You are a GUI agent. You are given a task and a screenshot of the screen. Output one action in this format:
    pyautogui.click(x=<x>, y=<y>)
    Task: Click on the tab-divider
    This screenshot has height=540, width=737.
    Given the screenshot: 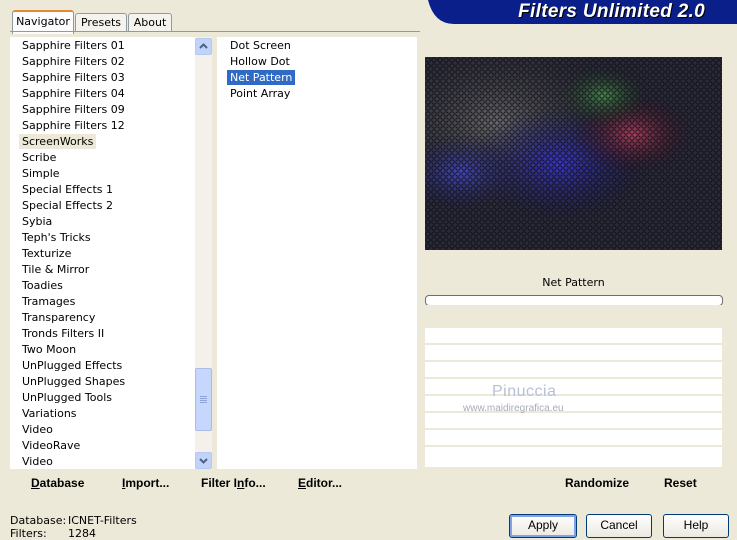 What is the action you would take?
    pyautogui.click(x=215, y=31)
    